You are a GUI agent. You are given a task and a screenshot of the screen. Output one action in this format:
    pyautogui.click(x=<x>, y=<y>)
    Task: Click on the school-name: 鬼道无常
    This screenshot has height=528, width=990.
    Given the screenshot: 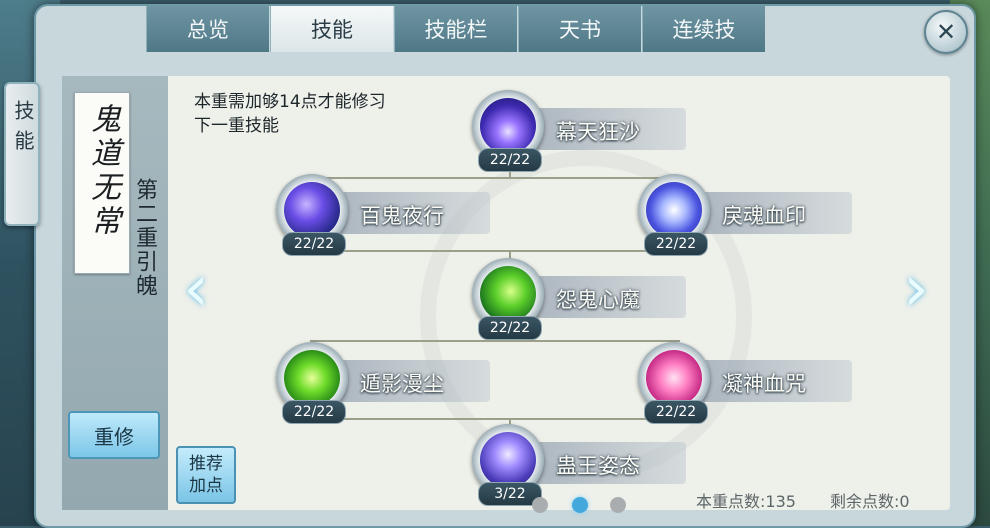 What is the action you would take?
    pyautogui.click(x=102, y=171)
    